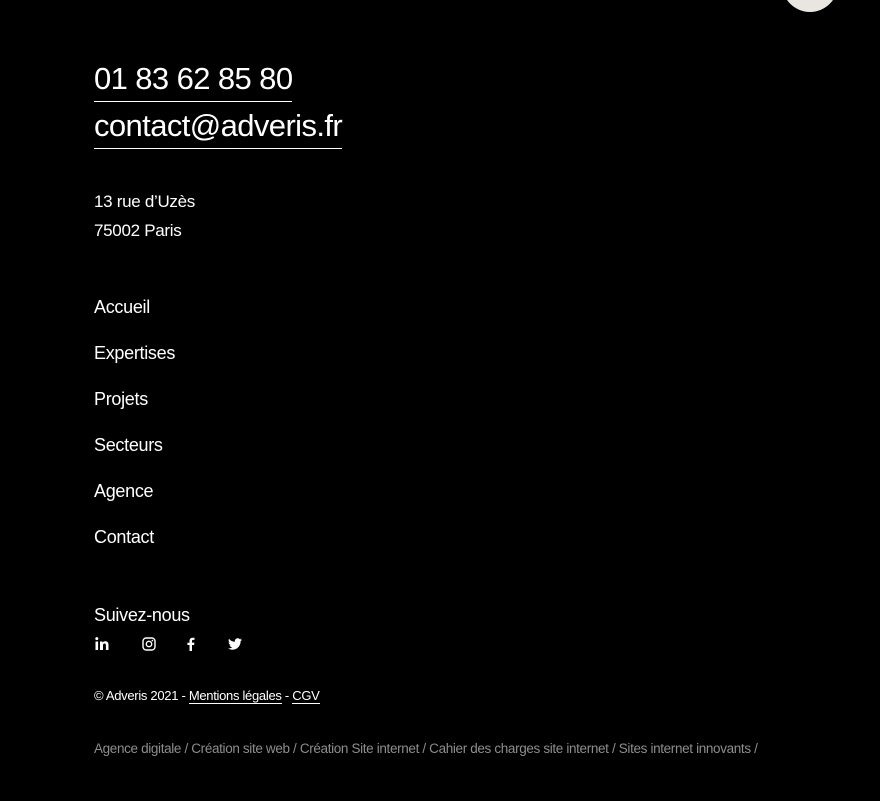  I want to click on linkedin-icon, so click(102, 644).